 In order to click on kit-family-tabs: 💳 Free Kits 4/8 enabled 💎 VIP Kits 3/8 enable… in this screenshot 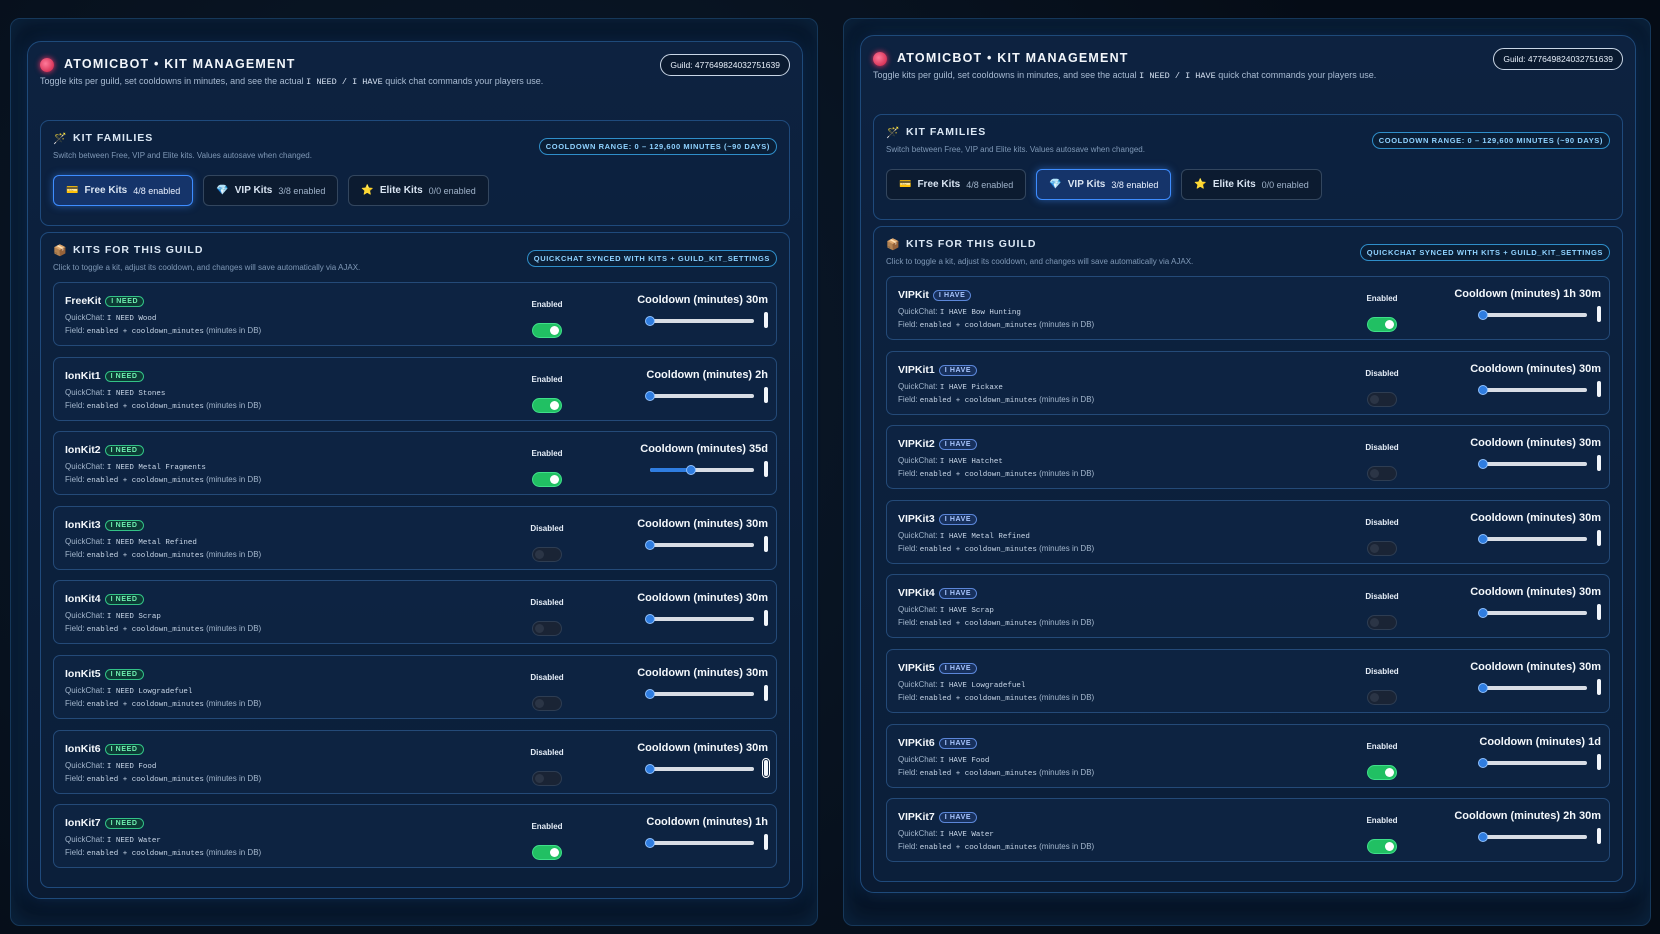, I will do `click(271, 190)`.